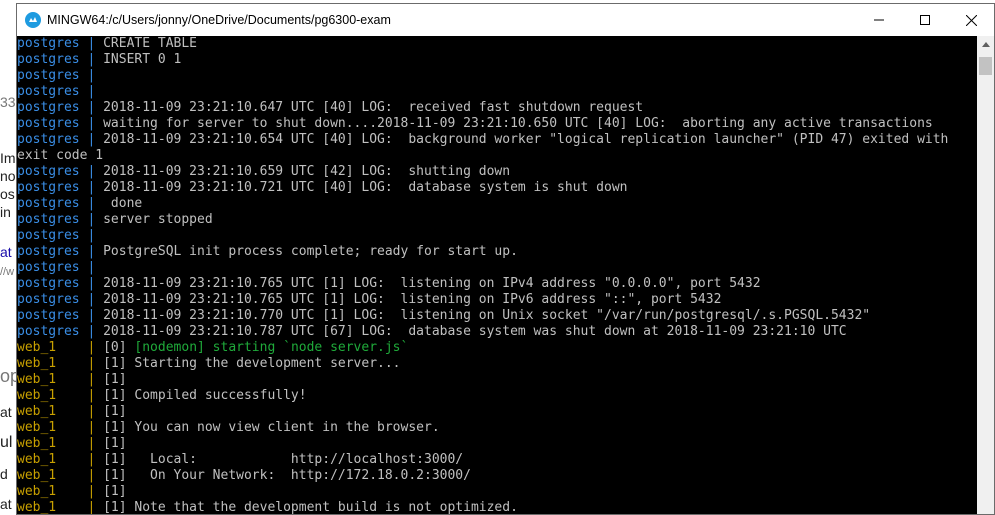 The width and height of the screenshot is (995, 515). I want to click on window-controls, so click(925, 20).